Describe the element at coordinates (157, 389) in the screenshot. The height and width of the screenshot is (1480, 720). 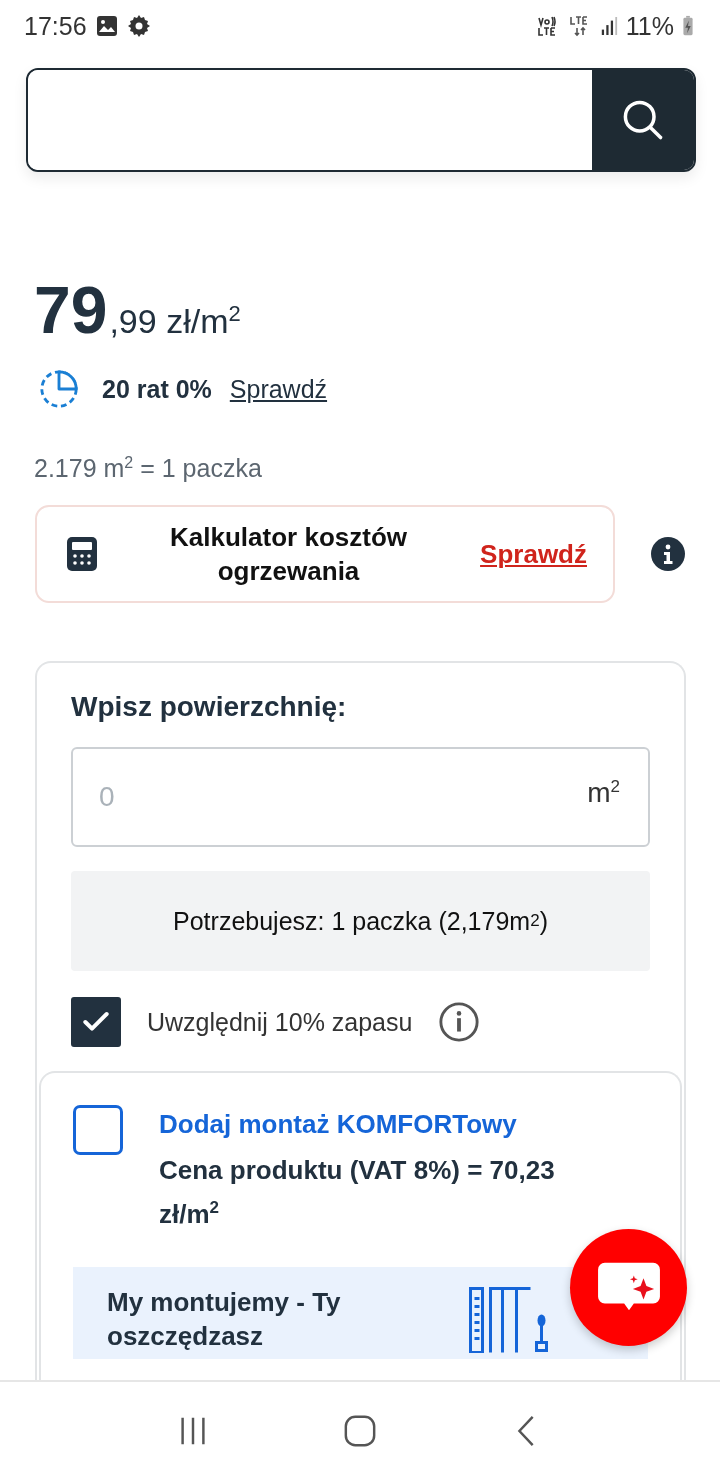
I see `installments-text: 20 rat 0%` at that location.